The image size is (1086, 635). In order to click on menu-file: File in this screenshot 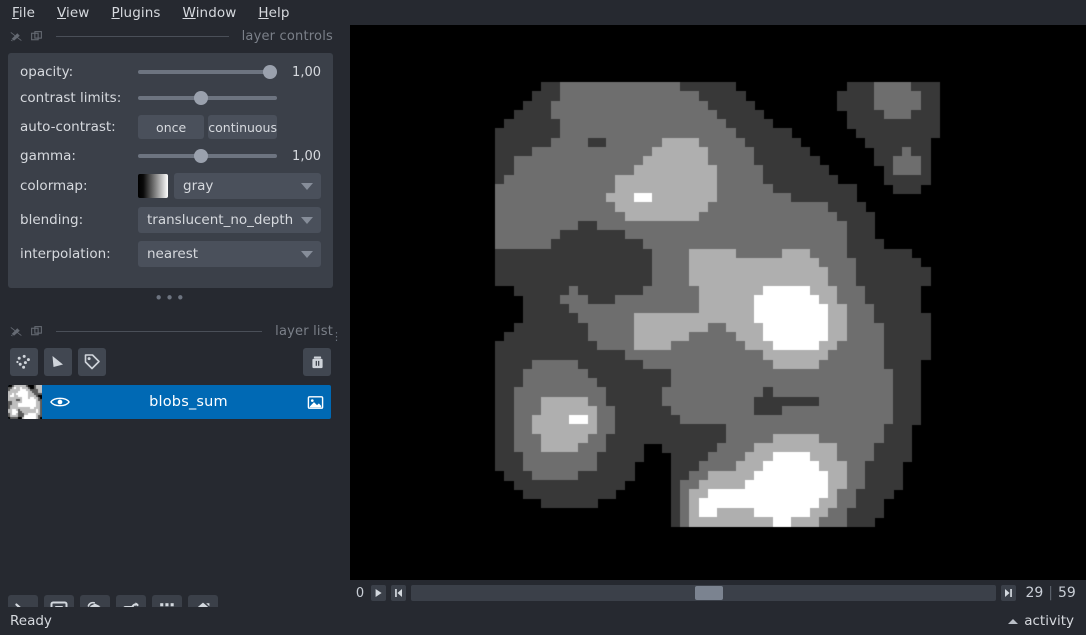, I will do `click(23, 13)`.